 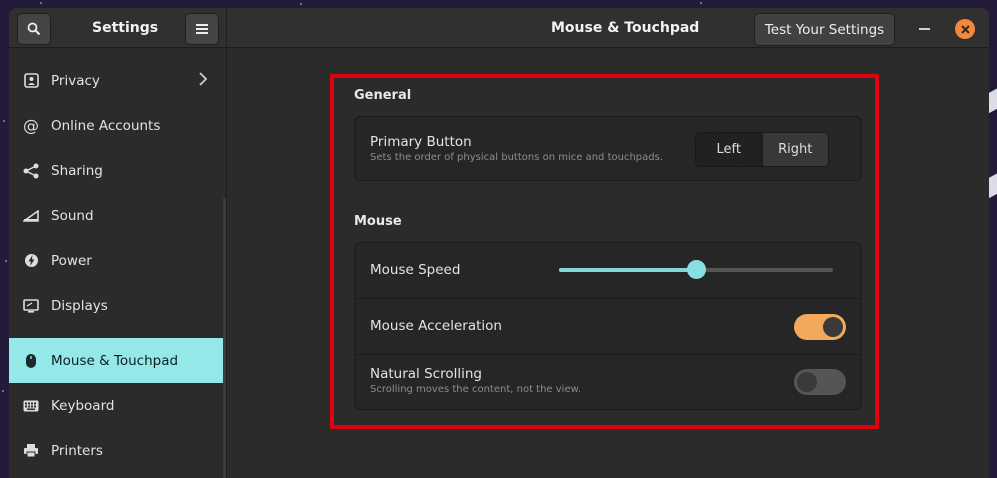 I want to click on sidebar-item-label: Displays, so click(x=79, y=305).